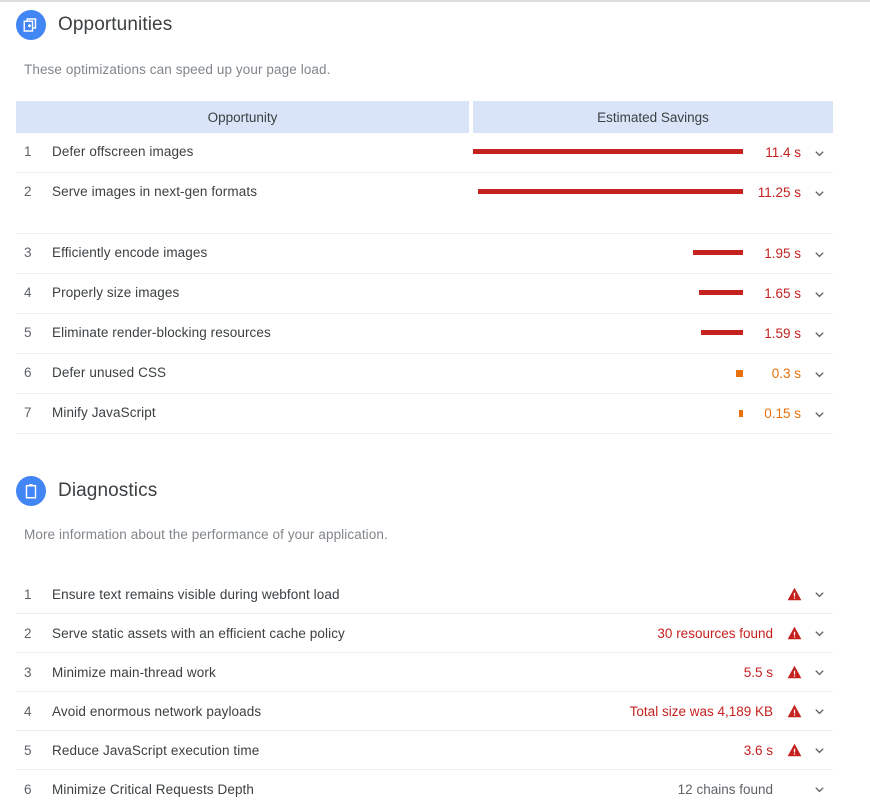  Describe the element at coordinates (435, 491) in the screenshot. I see `diagnostics-section-header: Diagnostics` at that location.